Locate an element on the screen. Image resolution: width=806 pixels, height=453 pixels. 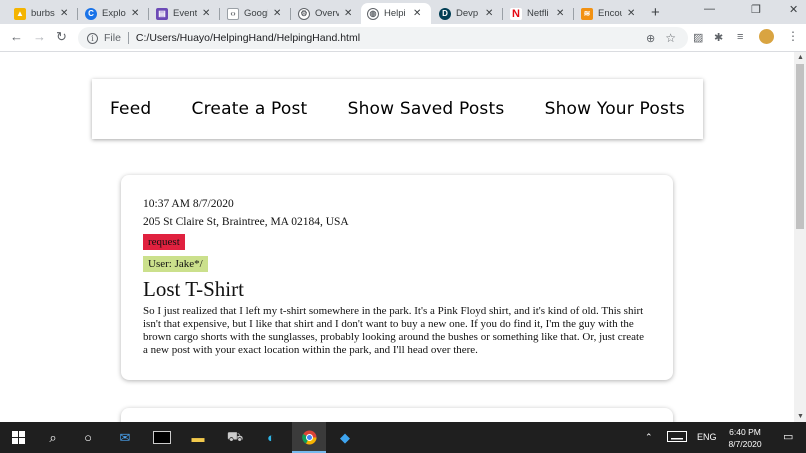
settings-icon: ⚙ is located at coordinates (304, 13).